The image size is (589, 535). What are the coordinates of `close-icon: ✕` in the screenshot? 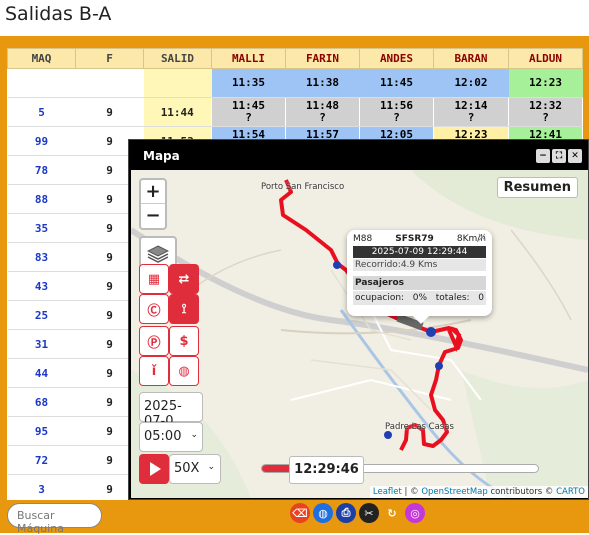 It's located at (575, 156).